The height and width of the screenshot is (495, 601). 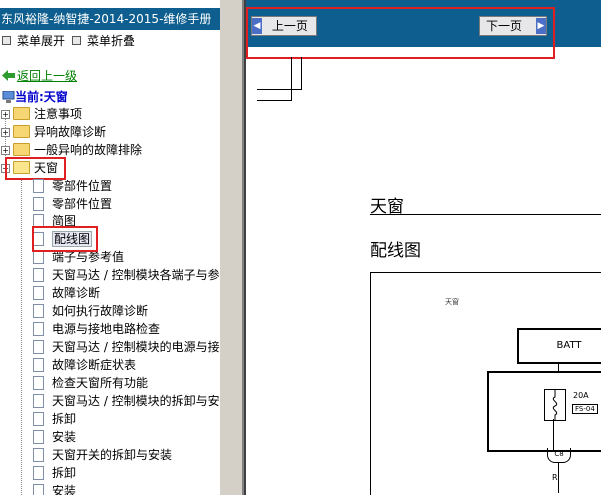 I want to click on current-location: 当前:天窗, so click(x=35, y=96).